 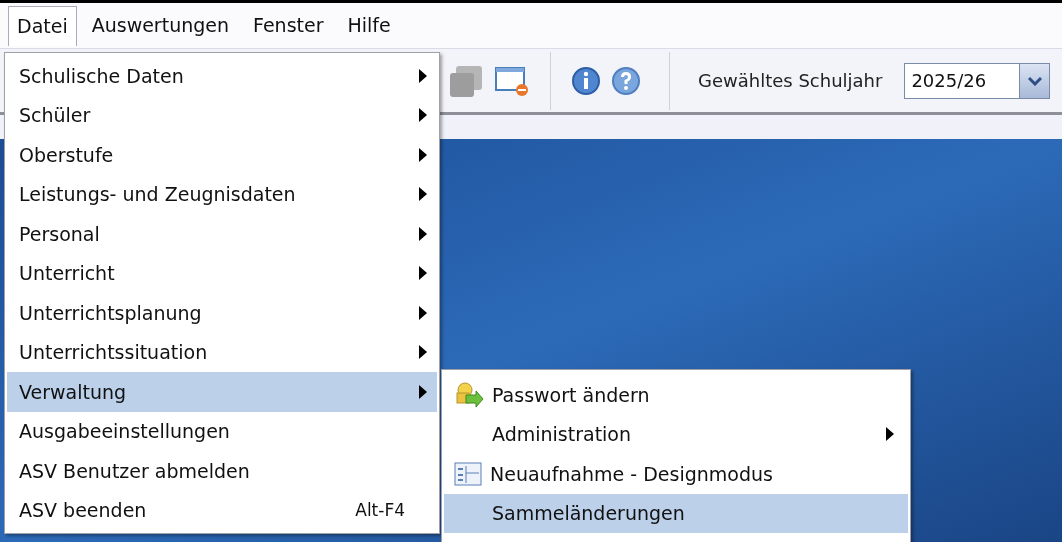 I want to click on year-label: Gewähltes Schuljahr, so click(x=790, y=81).